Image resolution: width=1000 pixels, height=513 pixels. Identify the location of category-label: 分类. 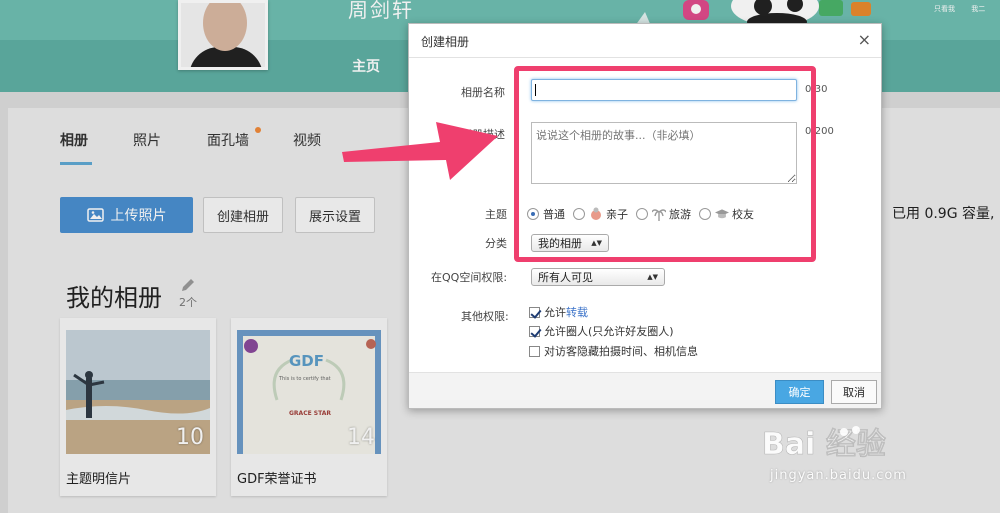
(496, 243).